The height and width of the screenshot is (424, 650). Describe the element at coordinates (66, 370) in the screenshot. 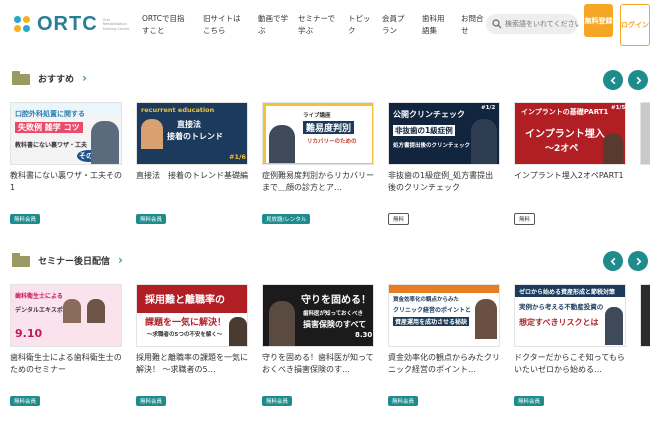

I see `card-title: 歯科衛生士による歯科衛生士のためのセミナー` at that location.